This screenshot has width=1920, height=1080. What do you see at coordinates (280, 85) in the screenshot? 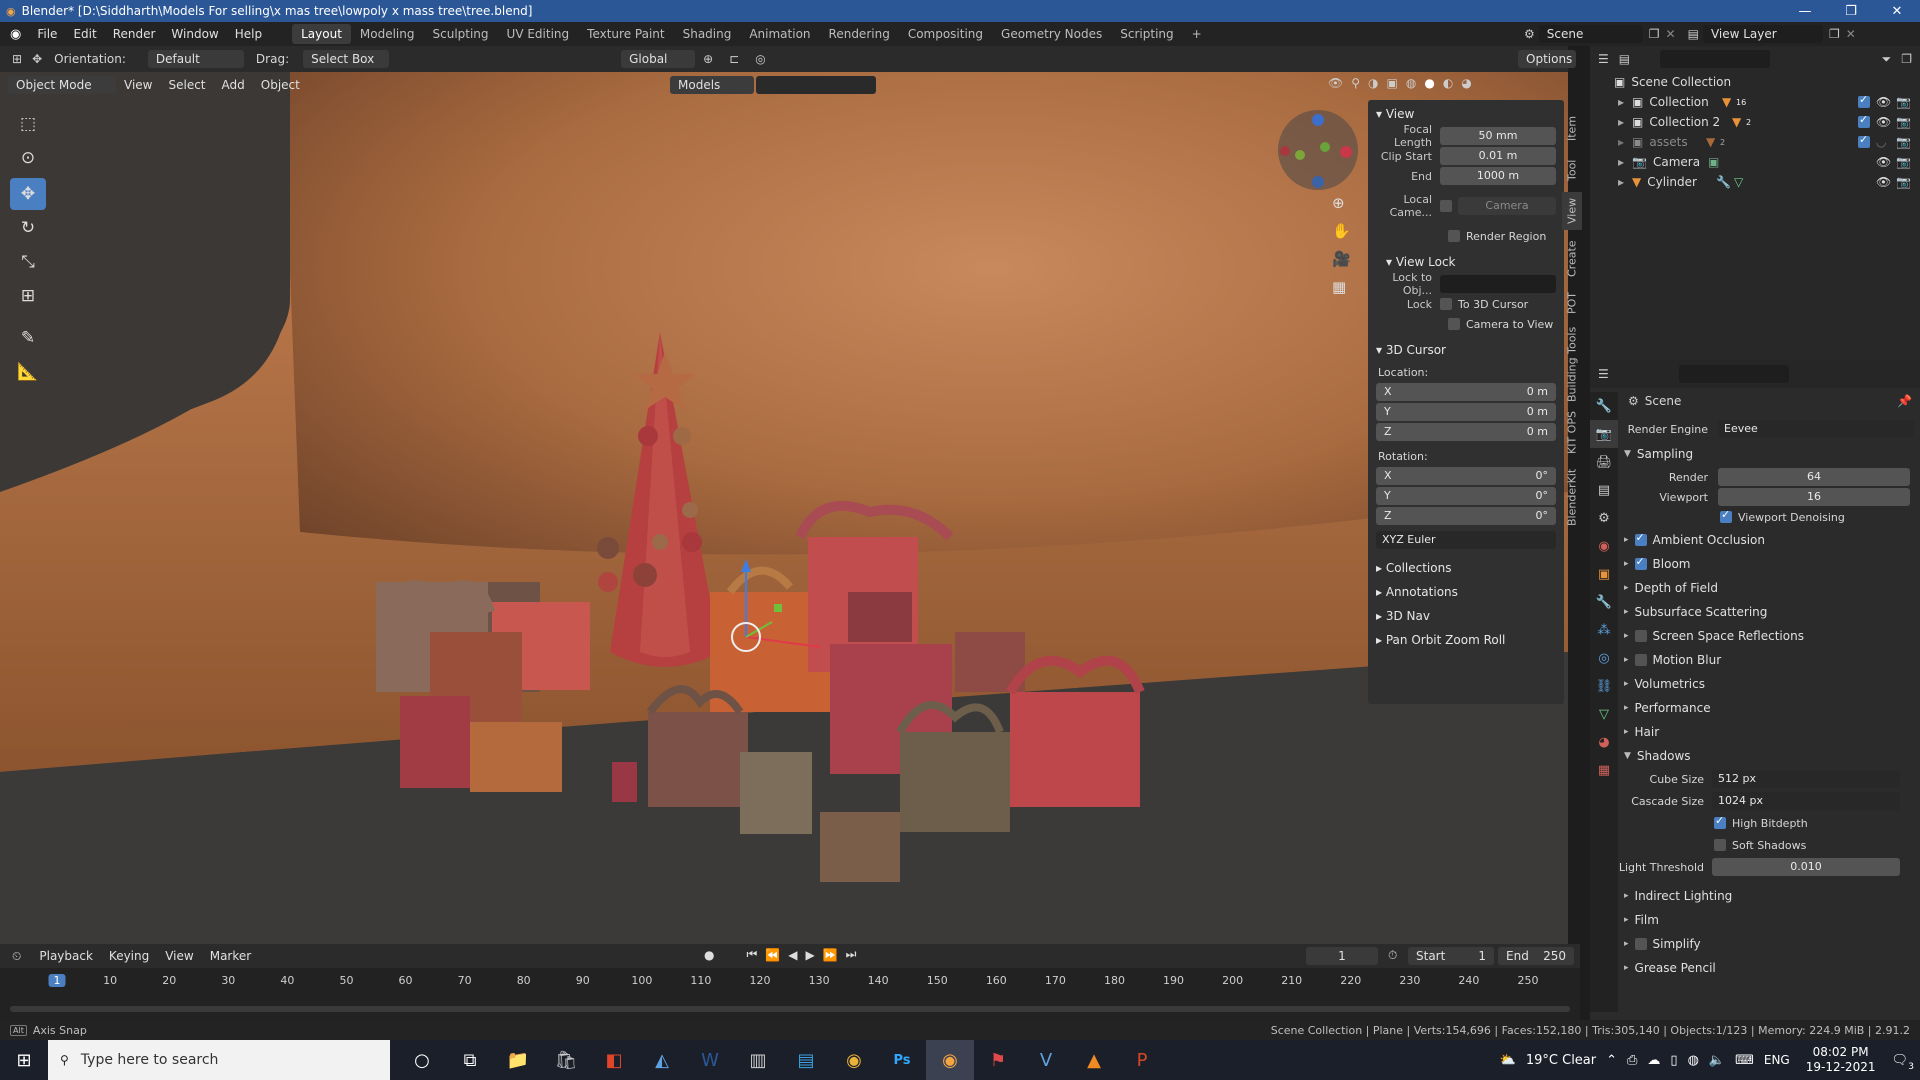
I see `viewport-menu-object: Object` at bounding box center [280, 85].